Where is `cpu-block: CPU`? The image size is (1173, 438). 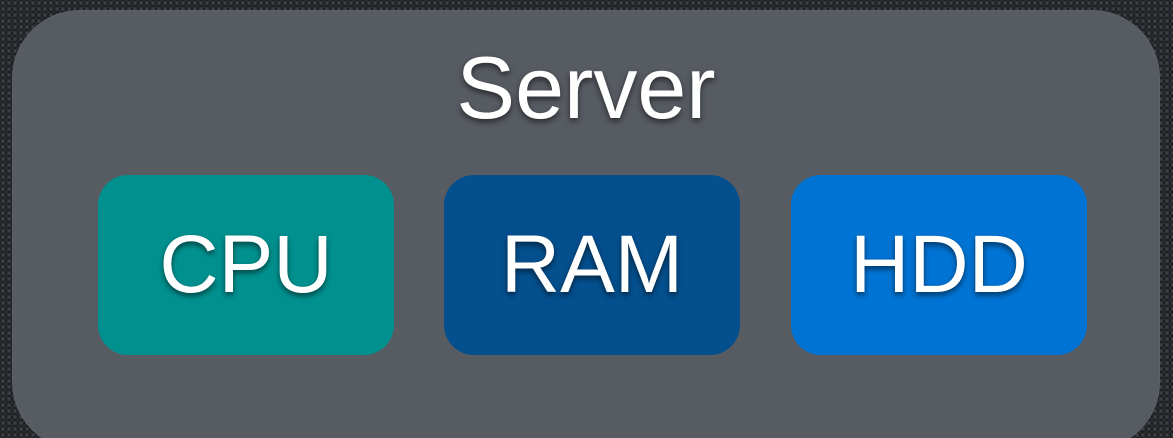
cpu-block: CPU is located at coordinates (246, 265).